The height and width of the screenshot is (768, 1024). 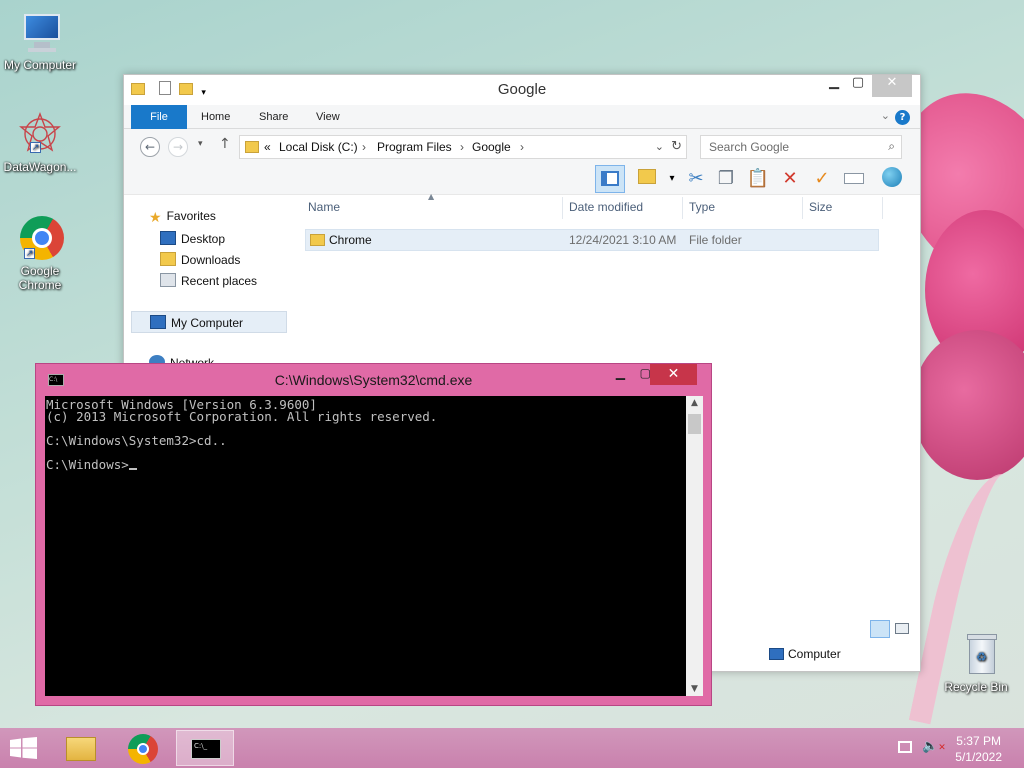 I want to click on close-button: ✕, so click(x=892, y=86).